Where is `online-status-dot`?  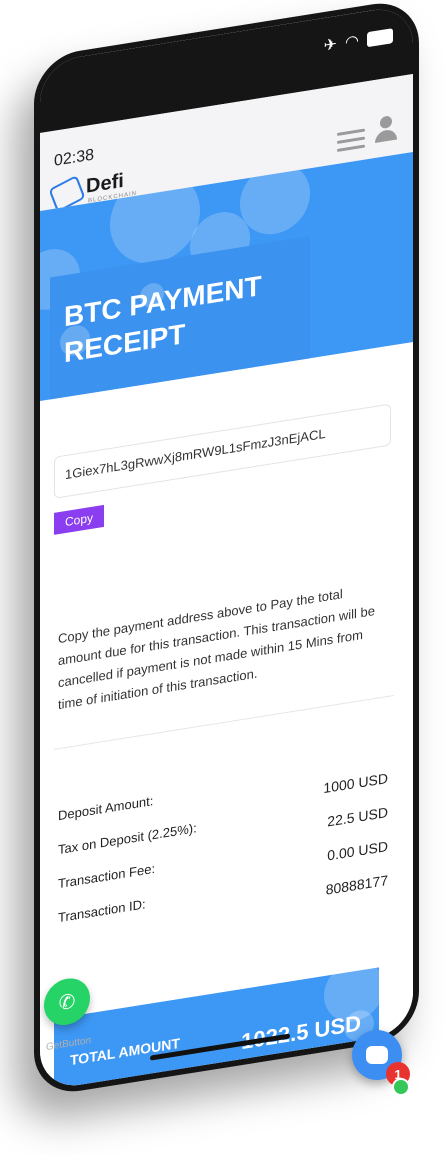 online-status-dot is located at coordinates (401, 1087).